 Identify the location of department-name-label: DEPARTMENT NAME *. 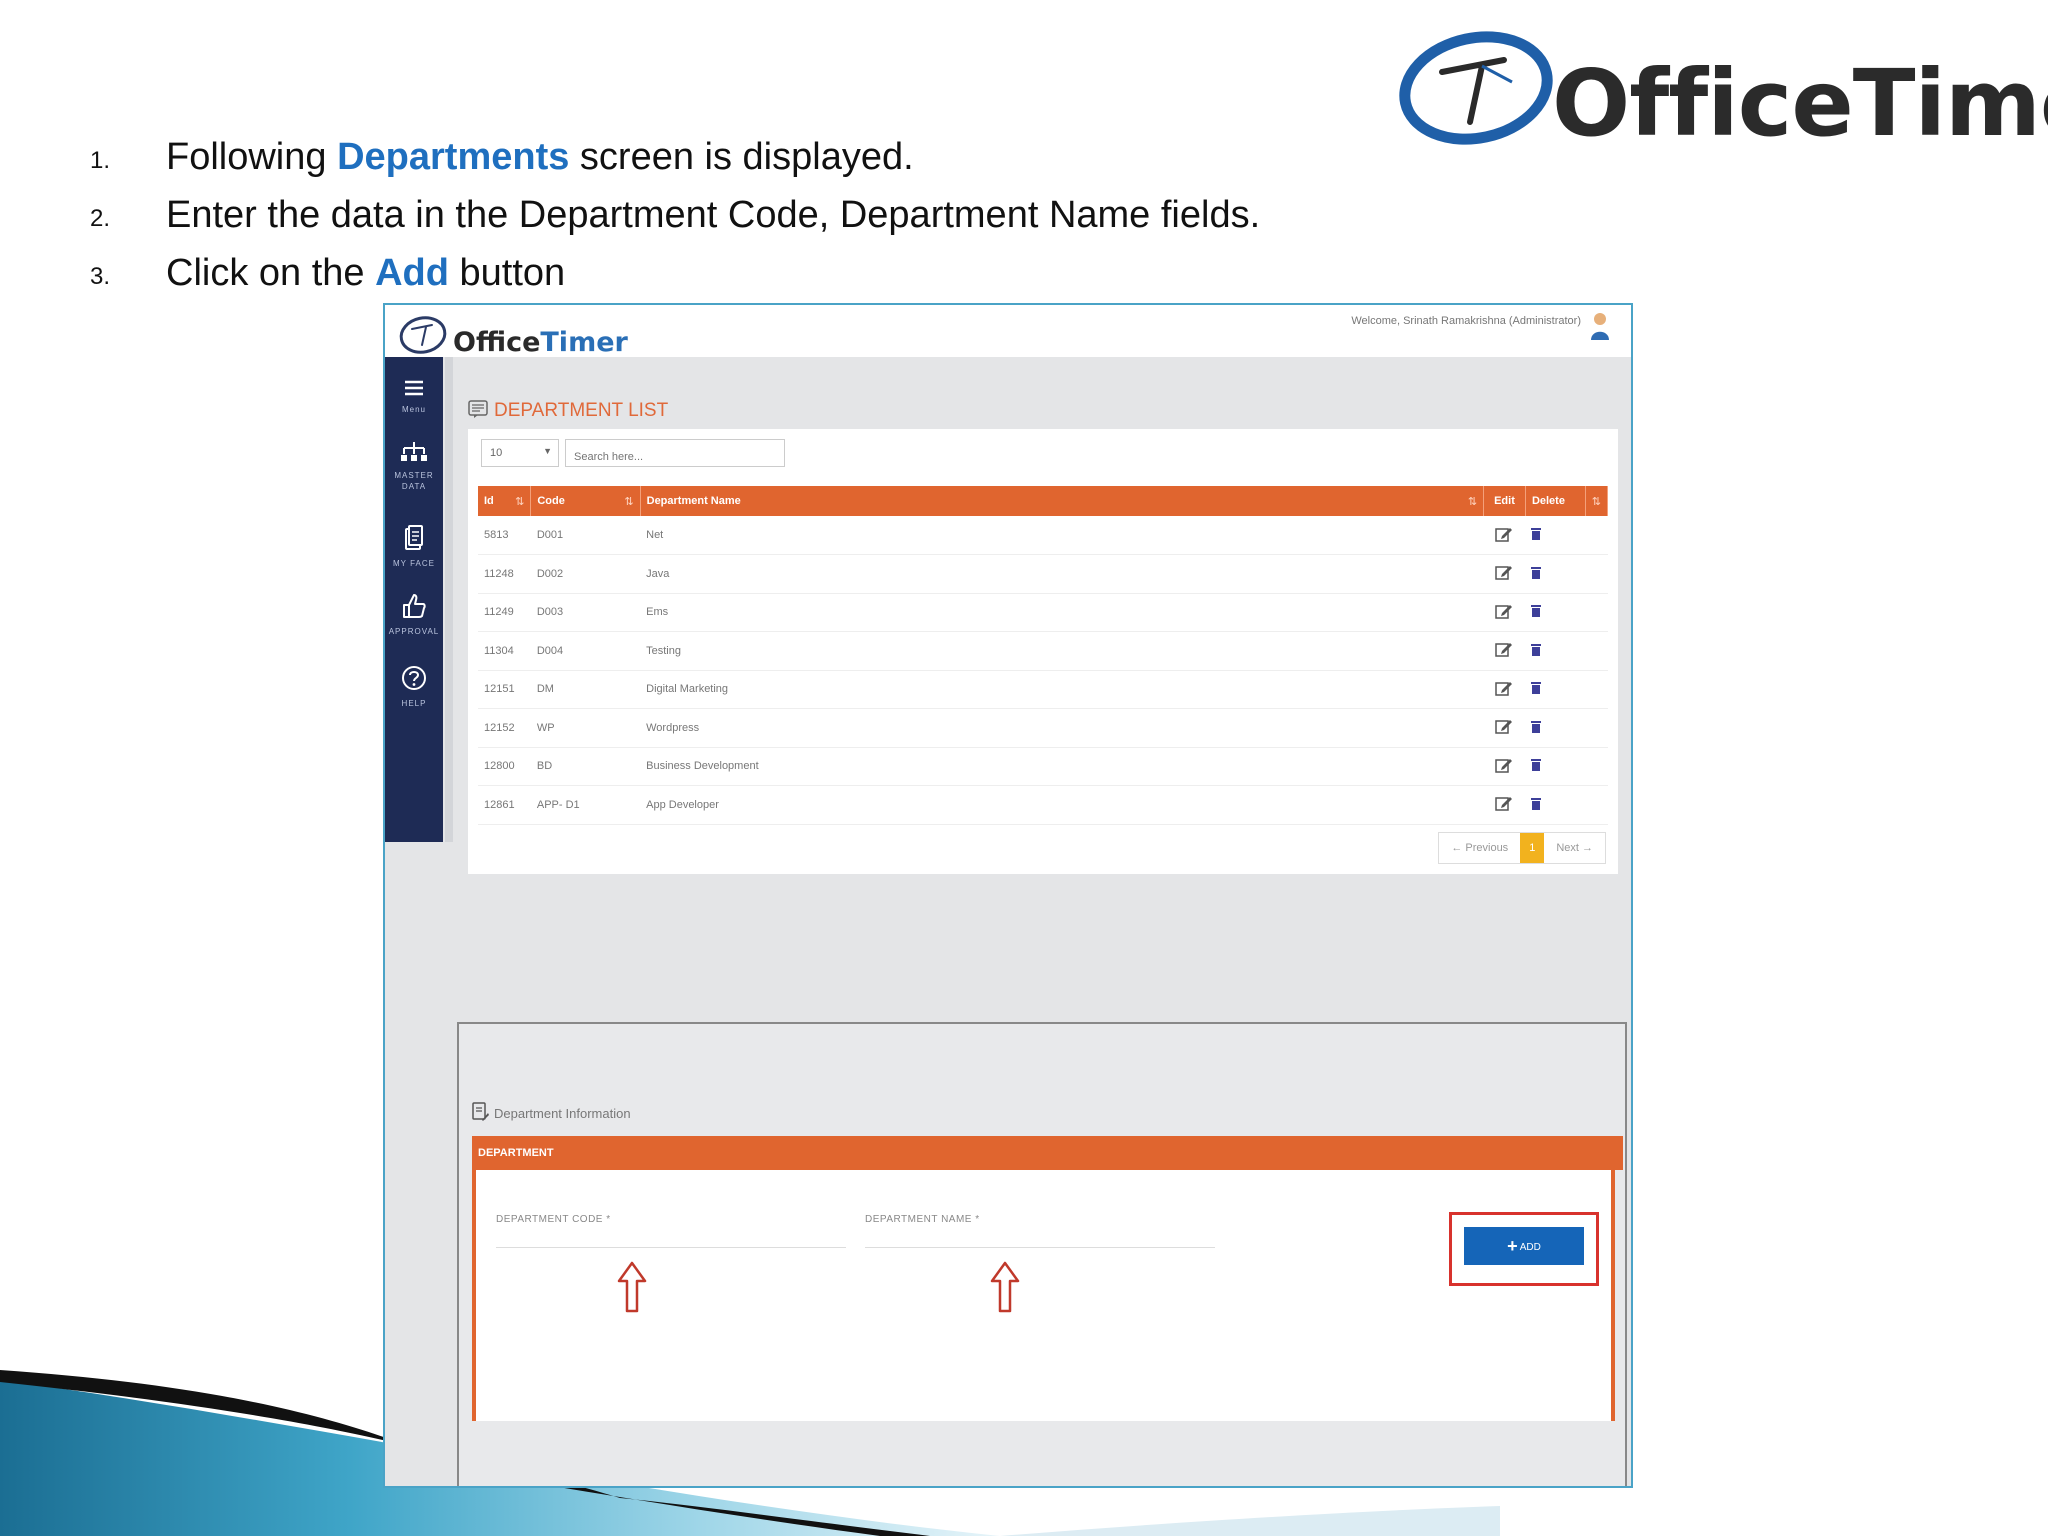
(922, 1219).